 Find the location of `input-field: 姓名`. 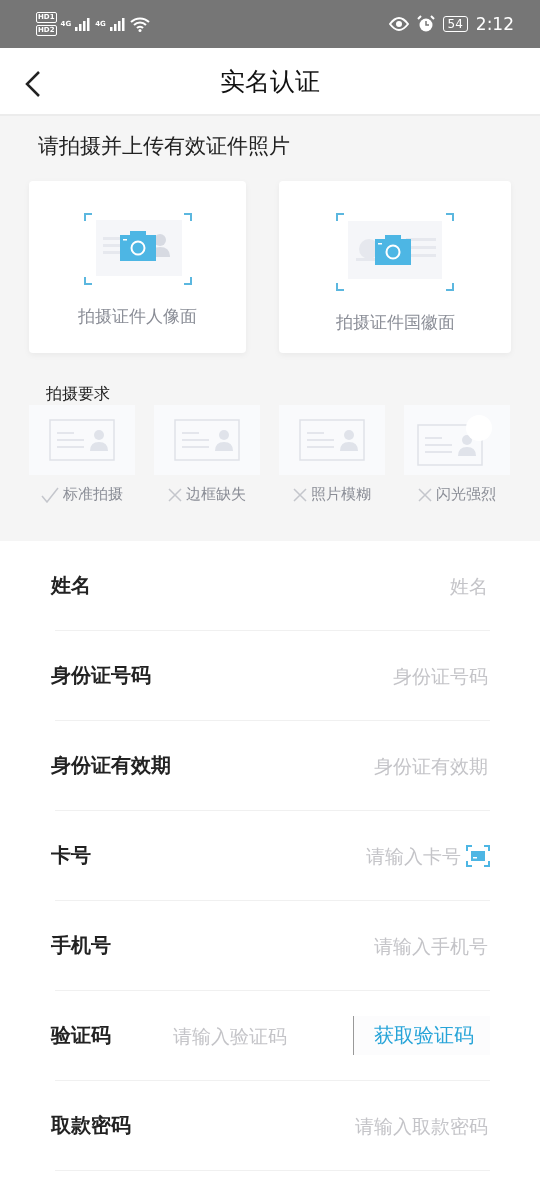

input-field: 姓名 is located at coordinates (290, 585).